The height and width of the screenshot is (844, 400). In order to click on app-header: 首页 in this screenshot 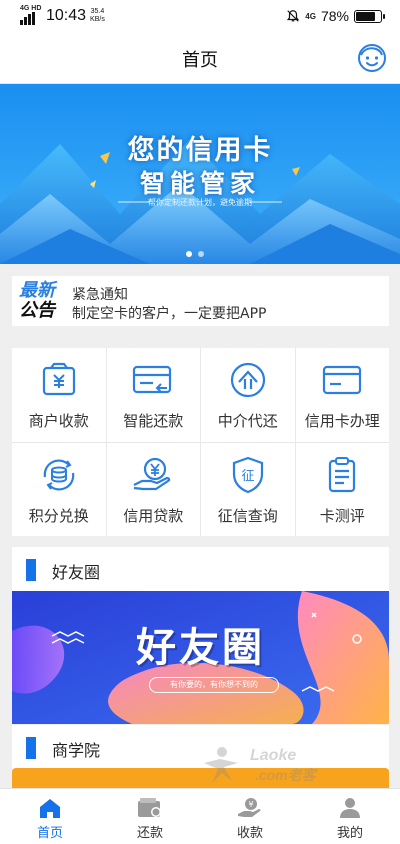, I will do `click(200, 58)`.